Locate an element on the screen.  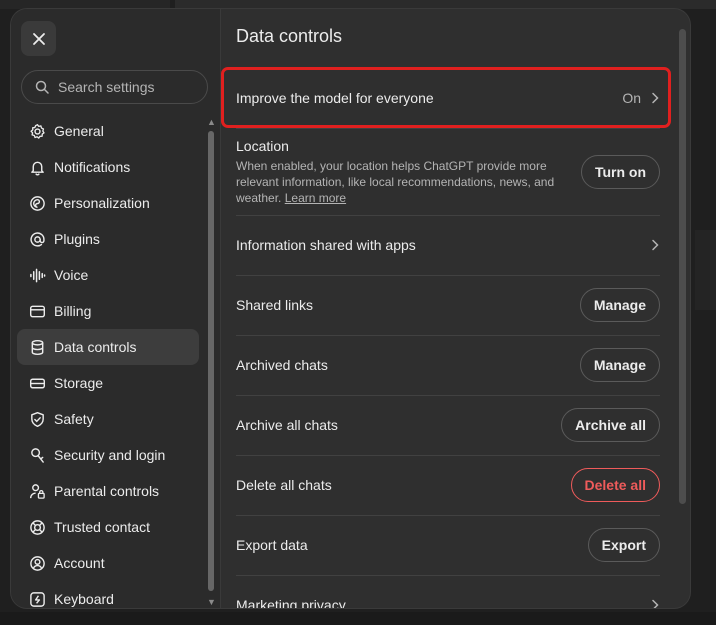
sidebar-item-label: Voice is located at coordinates (71, 275).